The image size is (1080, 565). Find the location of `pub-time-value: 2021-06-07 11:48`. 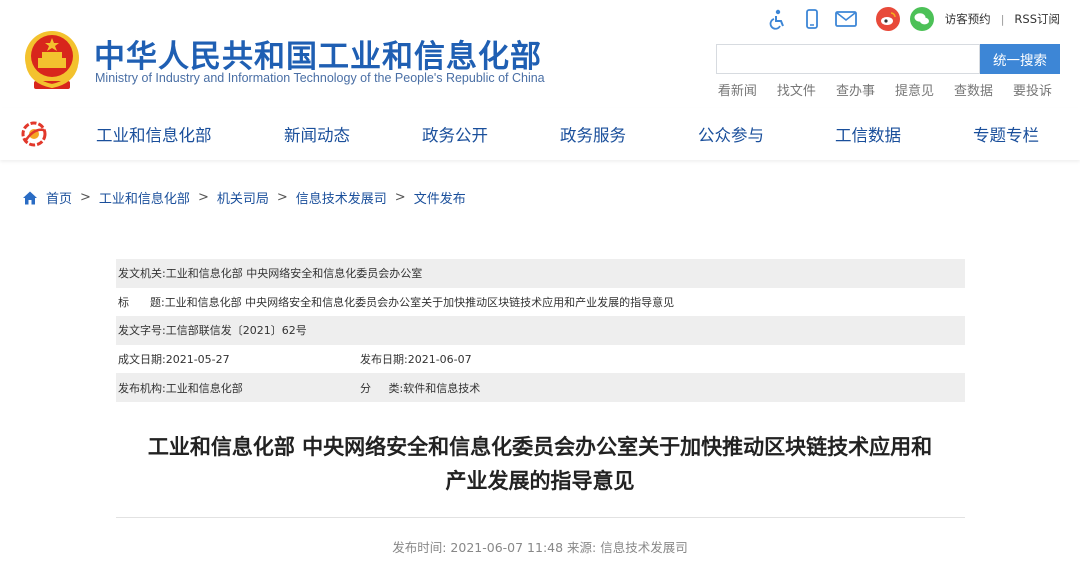

pub-time-value: 2021-06-07 11:48 is located at coordinates (507, 547).